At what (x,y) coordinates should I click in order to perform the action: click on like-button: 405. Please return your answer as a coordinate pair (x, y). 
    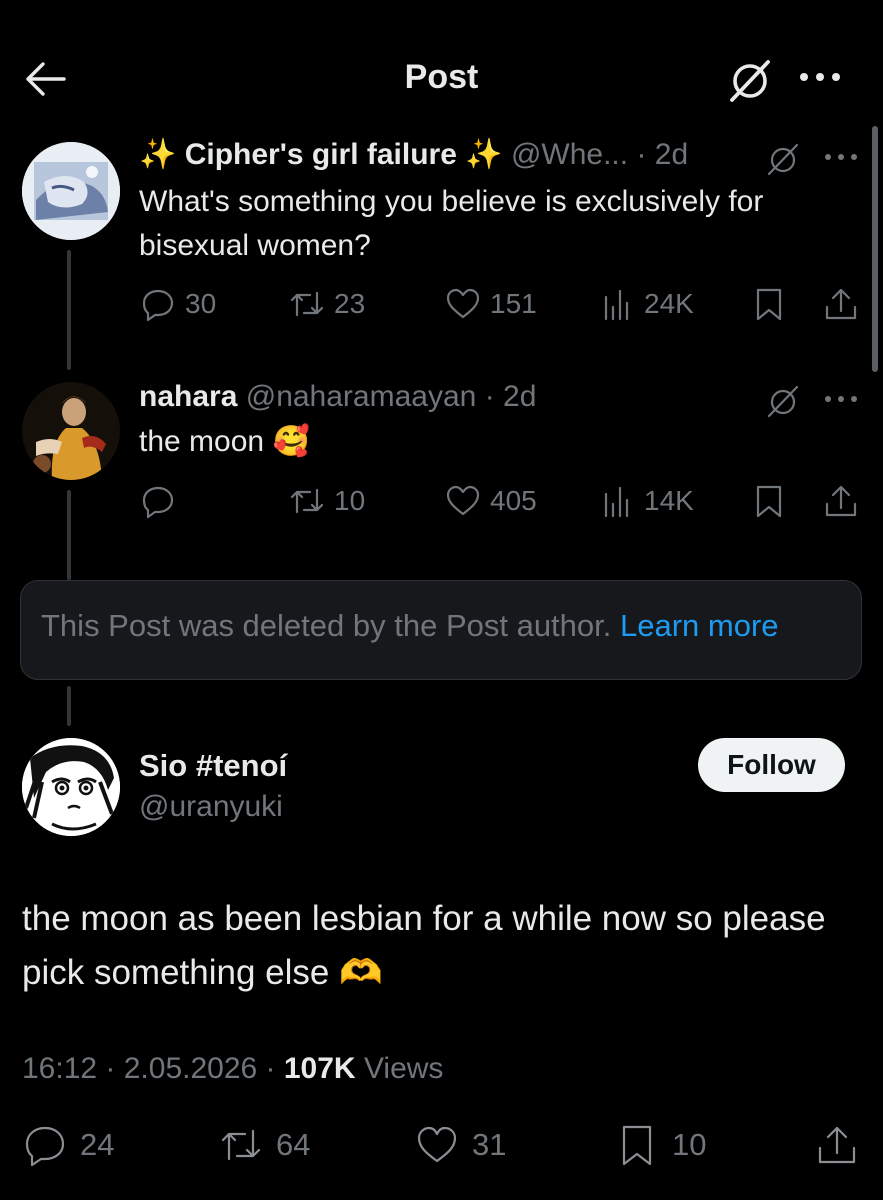
    Looking at the image, I should click on (490, 501).